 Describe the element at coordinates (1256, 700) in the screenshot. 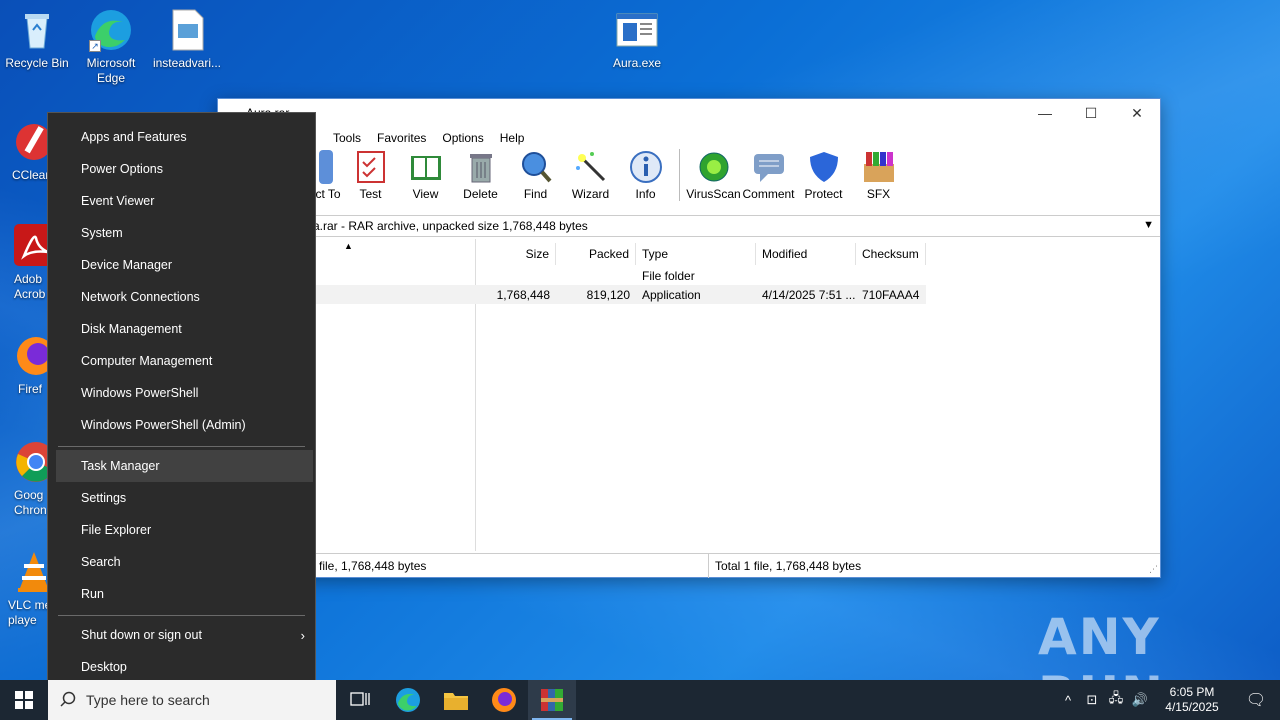

I see `notification-icon: 🗨` at that location.